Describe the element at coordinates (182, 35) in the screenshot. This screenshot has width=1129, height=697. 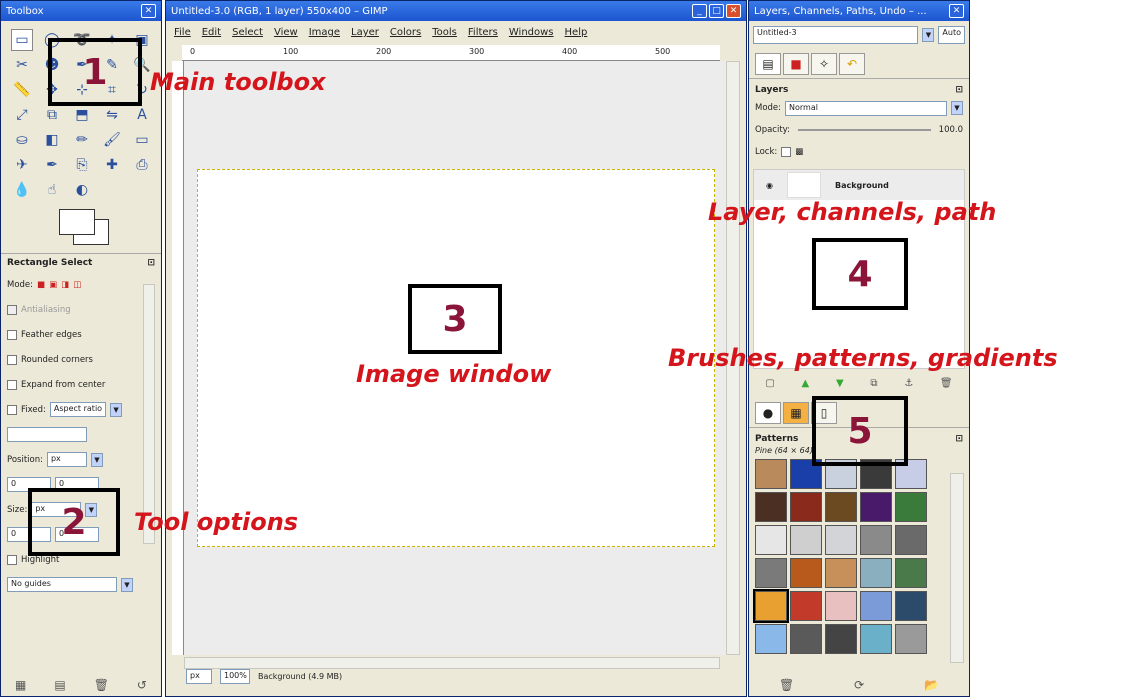
I see `menu-file: File` at that location.